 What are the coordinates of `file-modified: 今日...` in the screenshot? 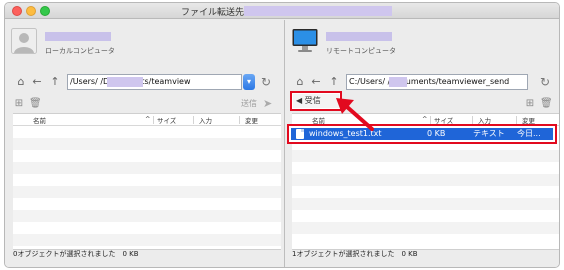 It's located at (529, 133).